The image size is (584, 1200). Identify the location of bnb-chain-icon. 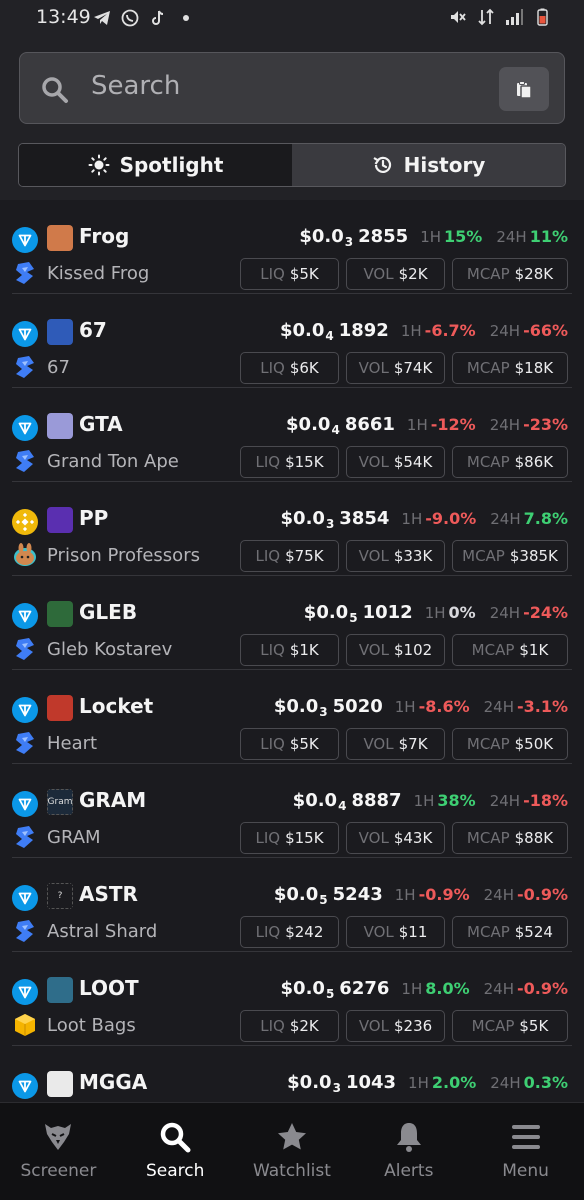
(25, 522).